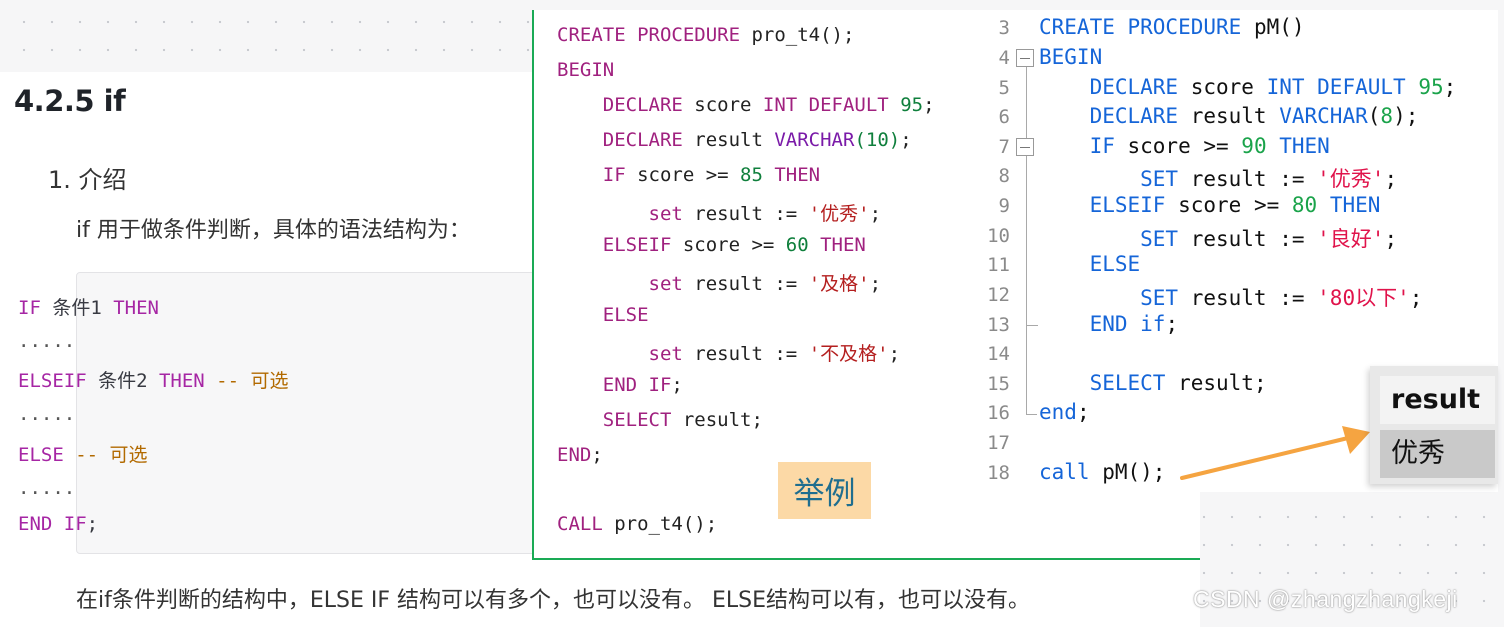 The image size is (1504, 627). What do you see at coordinates (1031, 408) in the screenshot?
I see `fold-end-corner` at bounding box center [1031, 408].